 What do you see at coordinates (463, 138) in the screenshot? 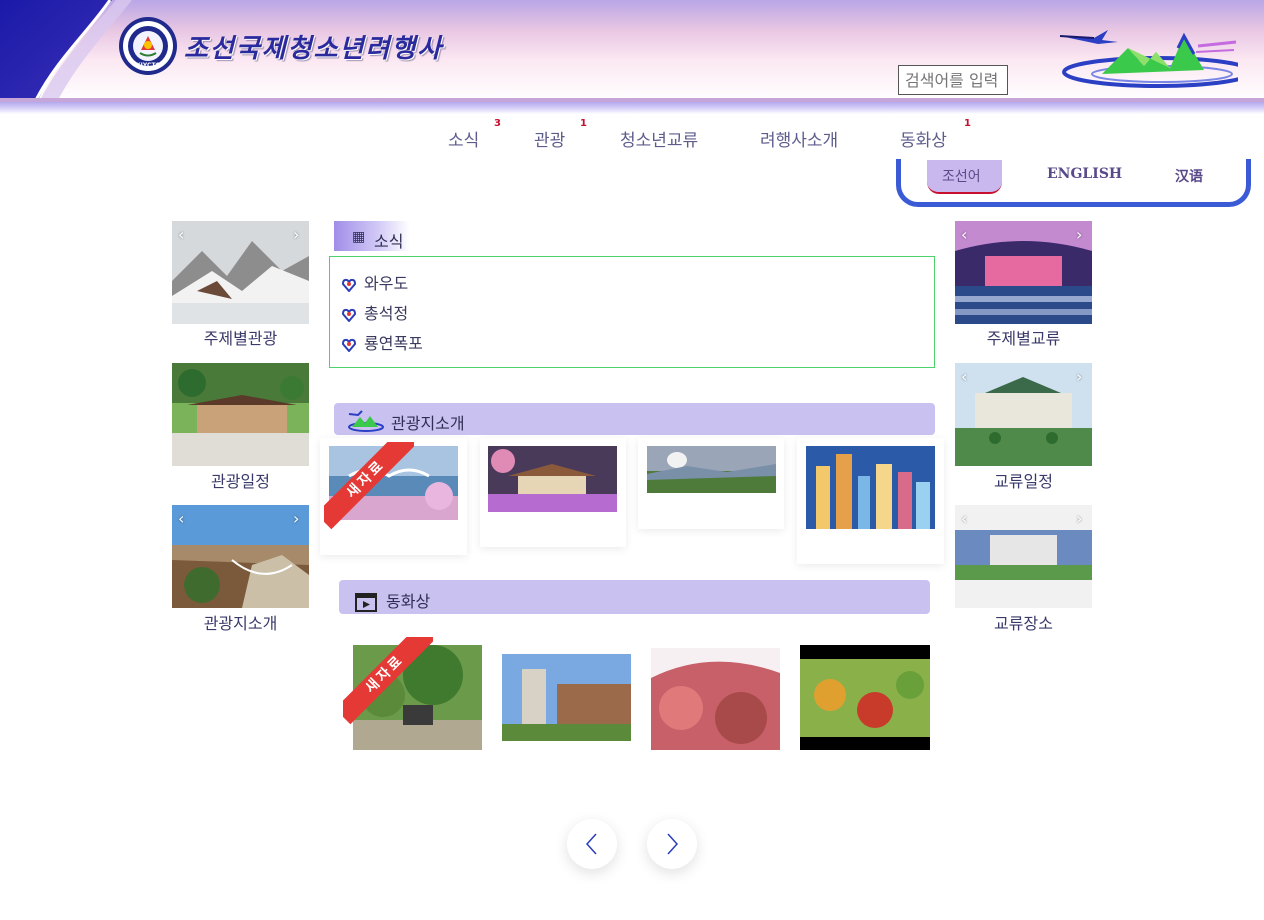
I see `nav-item-news: 소식` at bounding box center [463, 138].